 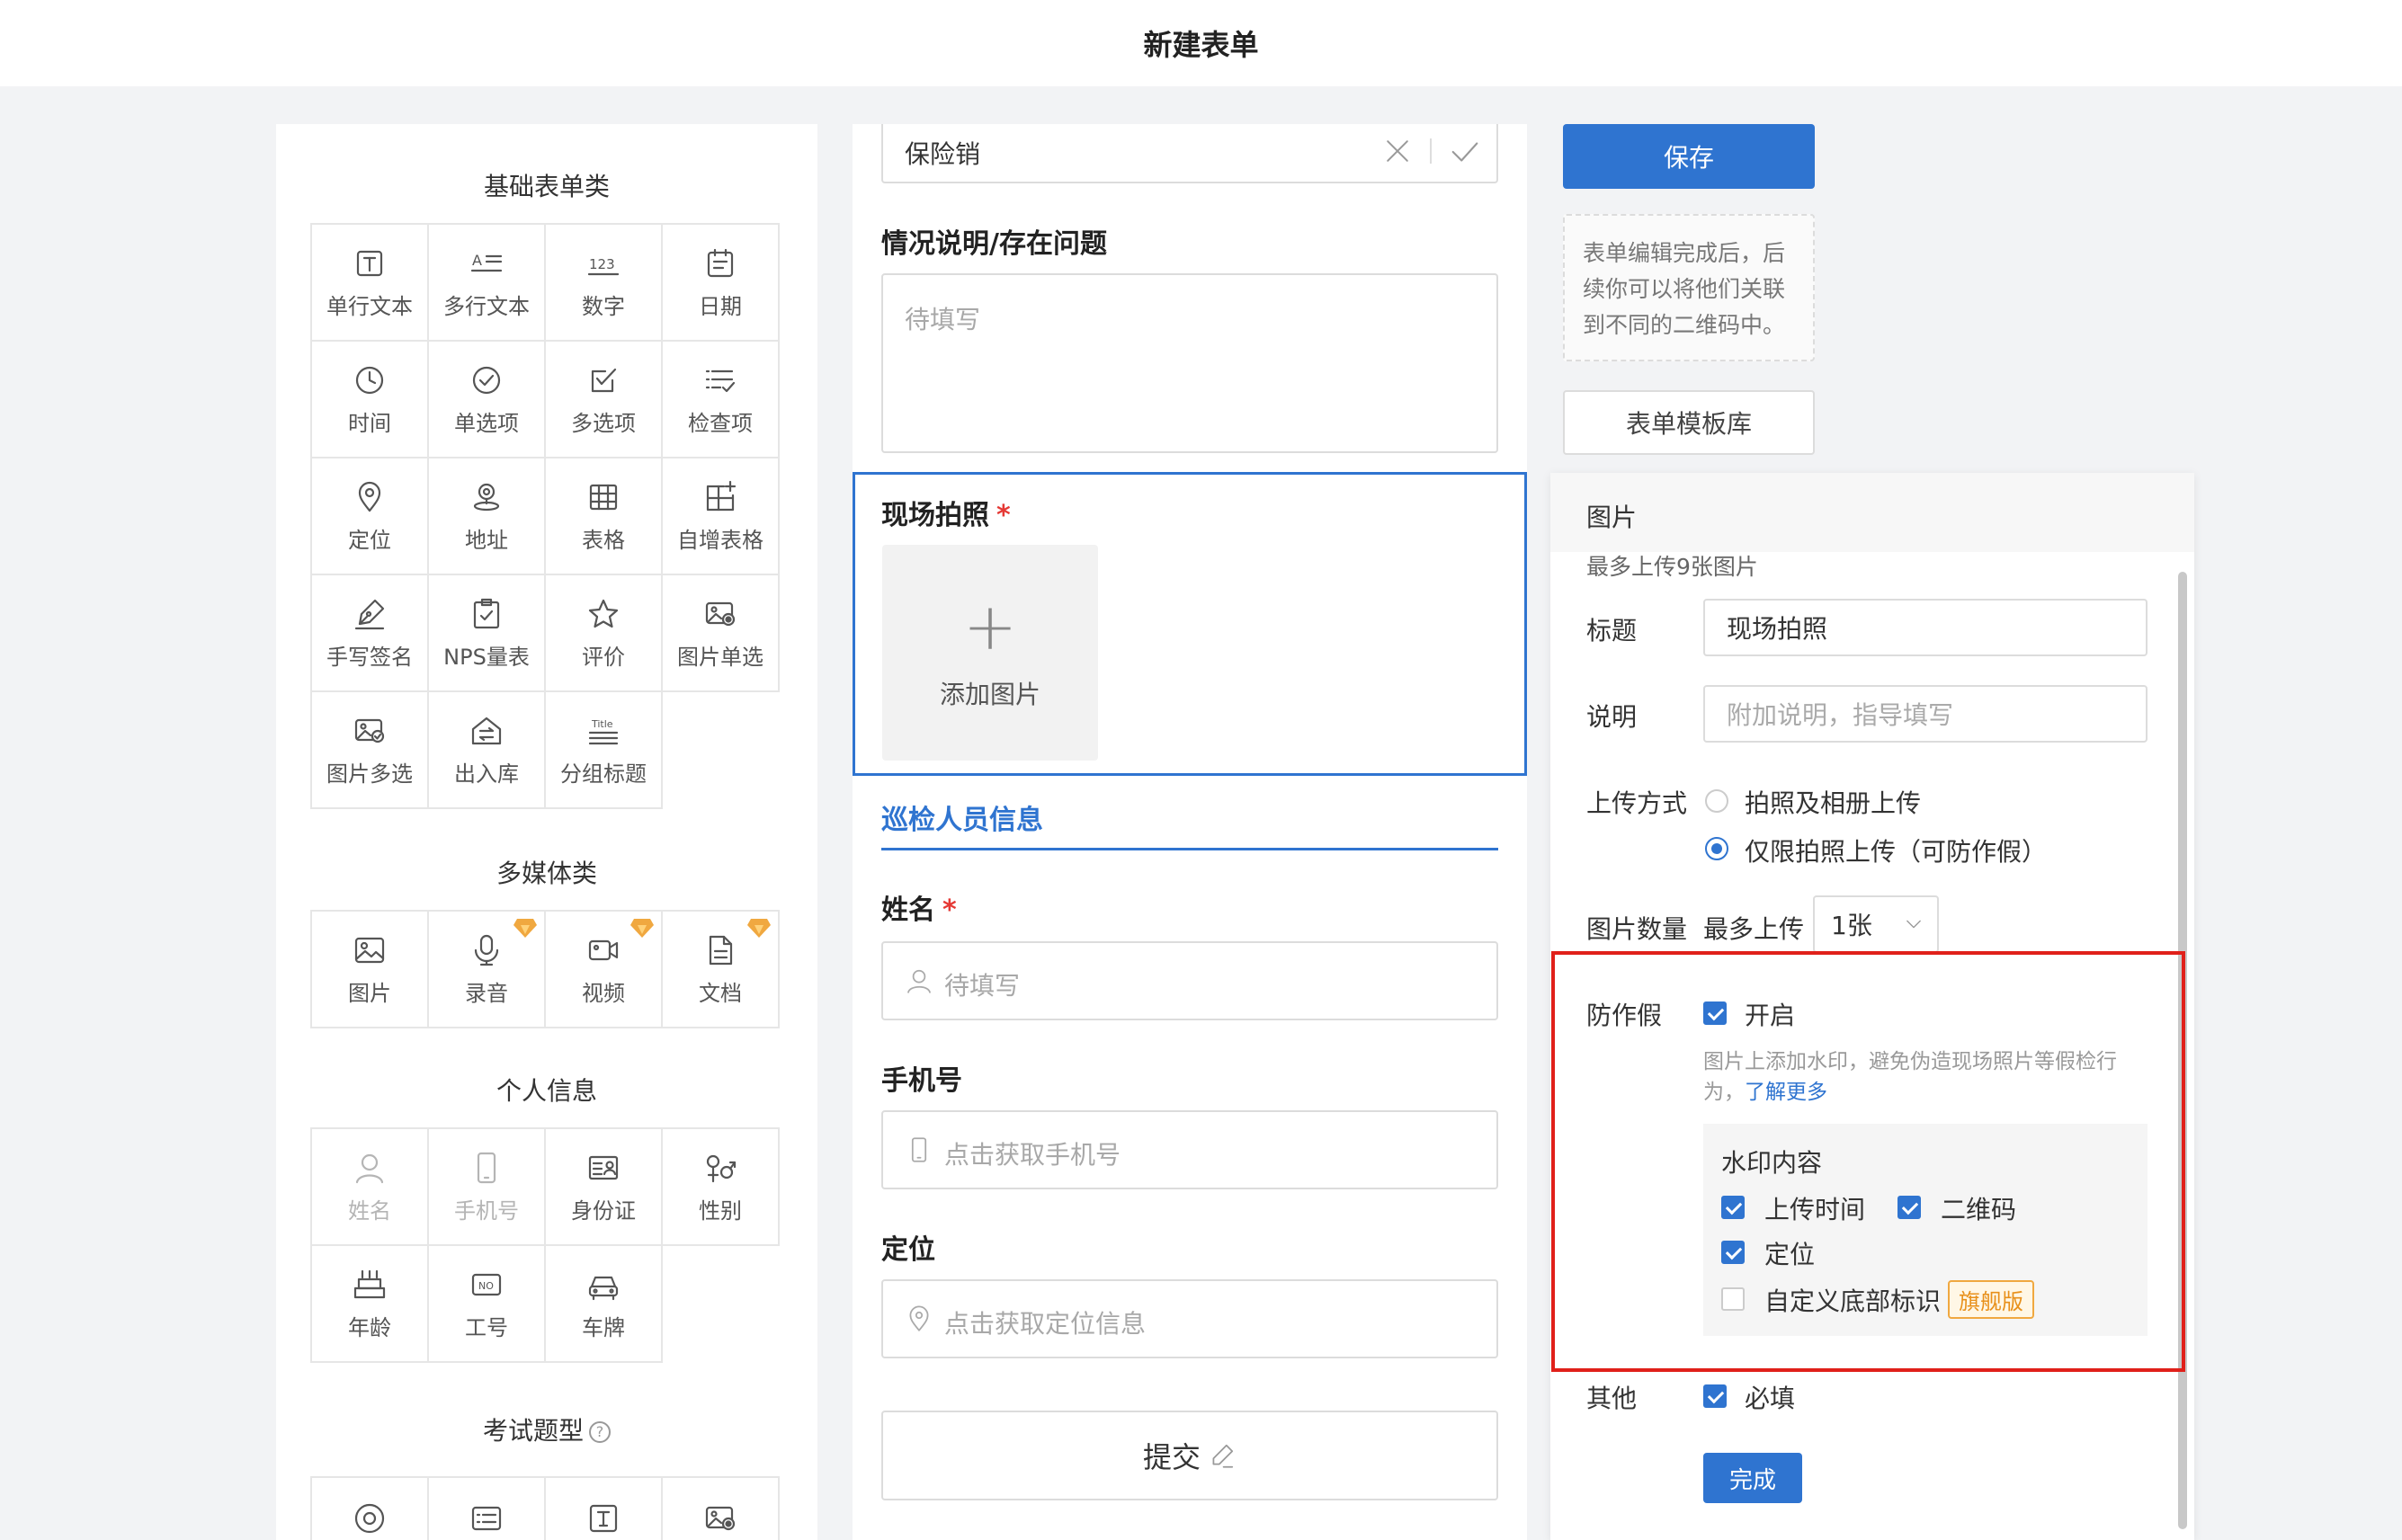 What do you see at coordinates (605, 1304) in the screenshot?
I see `personal-item-car: 车牌` at bounding box center [605, 1304].